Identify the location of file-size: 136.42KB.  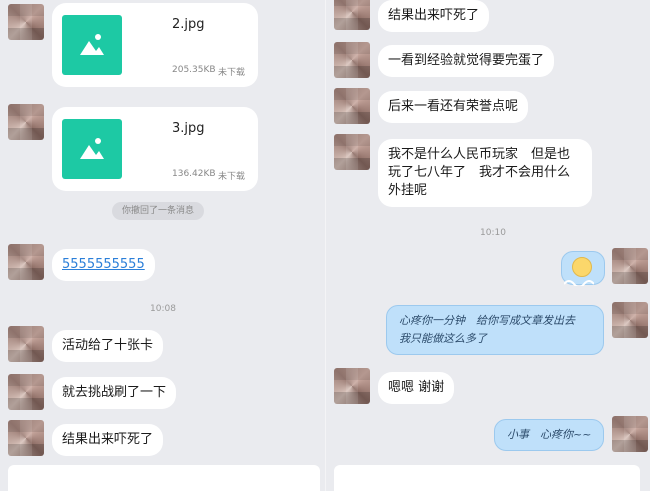
(194, 174).